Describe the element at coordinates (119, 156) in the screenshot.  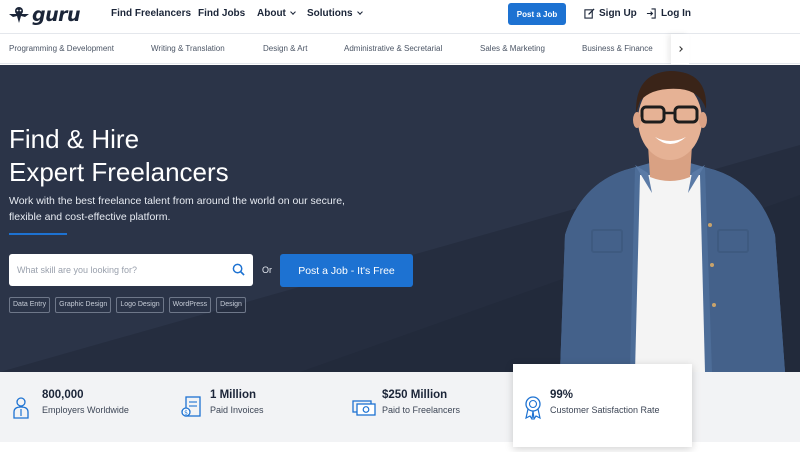
I see `hero-title: Find & Hire Expert Freelancers` at that location.